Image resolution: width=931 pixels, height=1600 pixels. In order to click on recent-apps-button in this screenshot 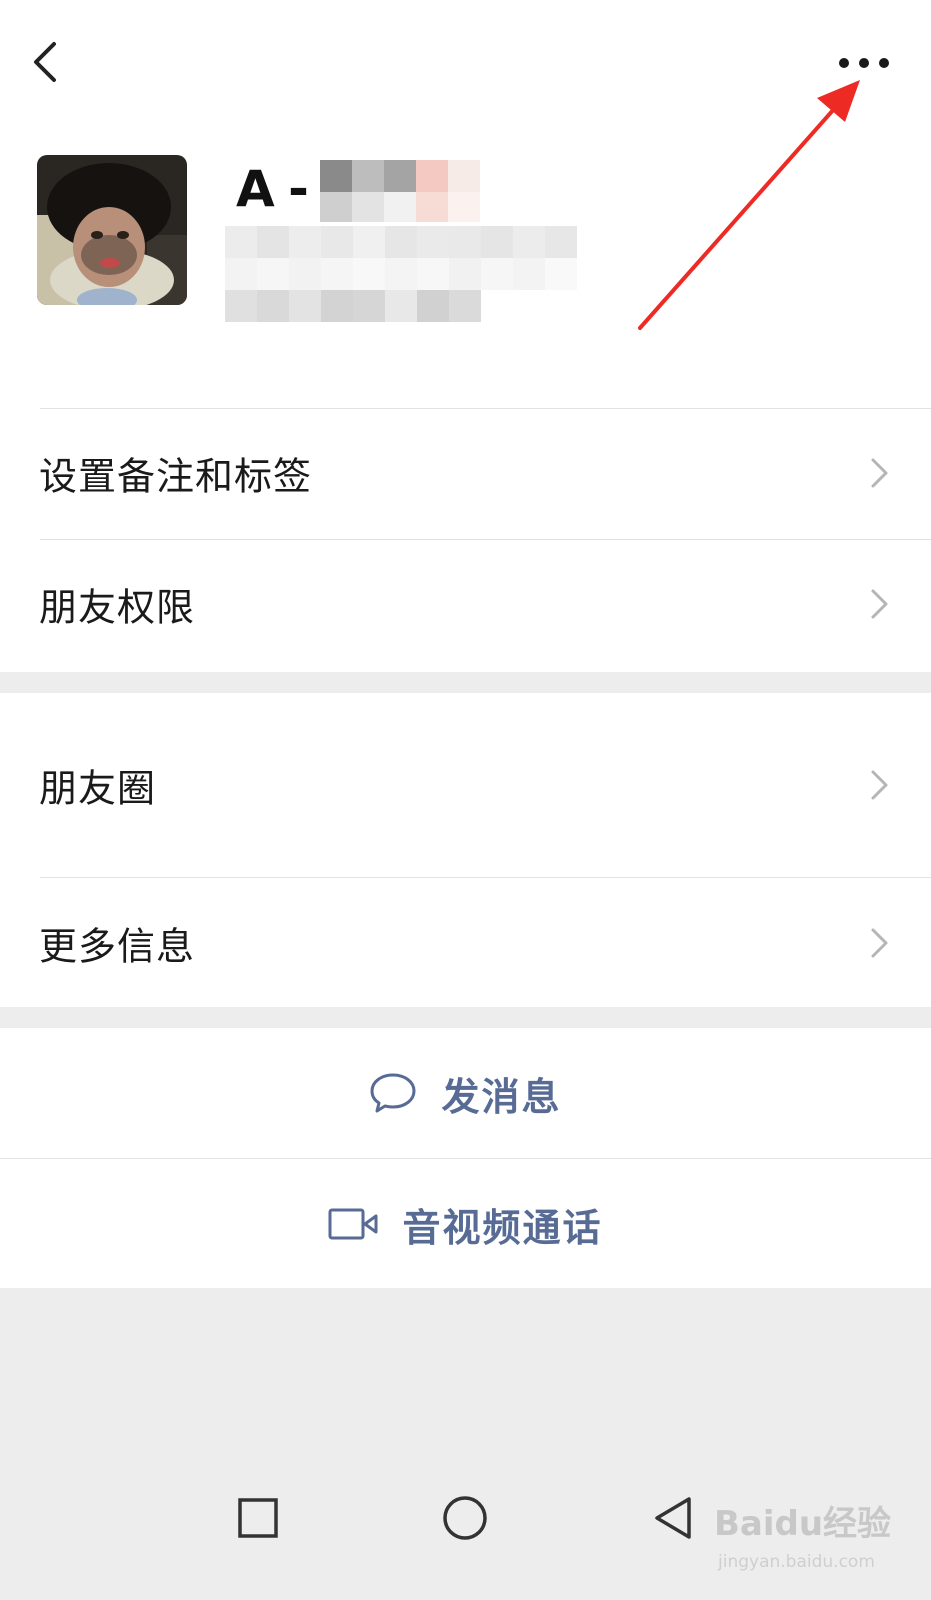, I will do `click(258, 1520)`.